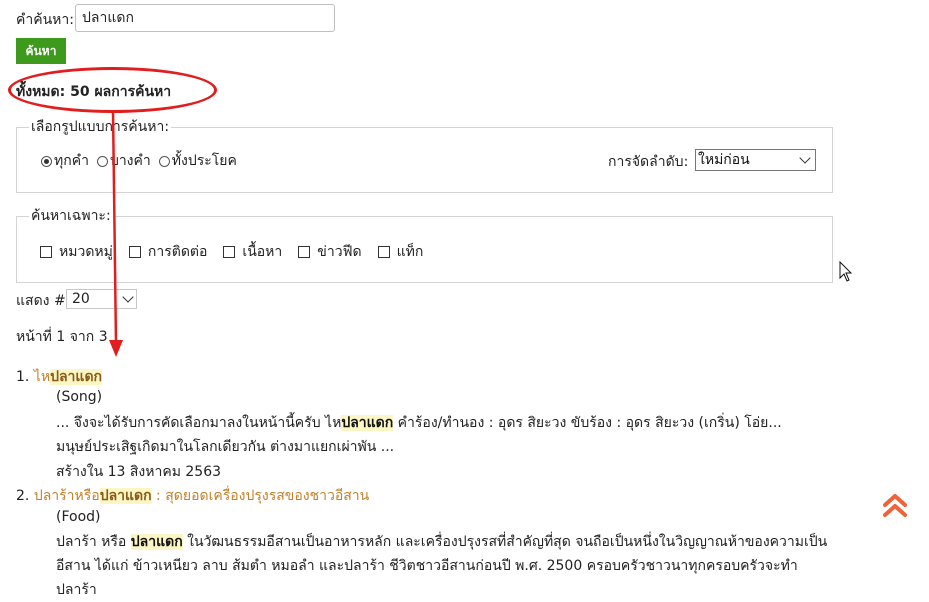 The width and height of the screenshot is (929, 602). I want to click on per-page-label: แสดง #, so click(41, 301).